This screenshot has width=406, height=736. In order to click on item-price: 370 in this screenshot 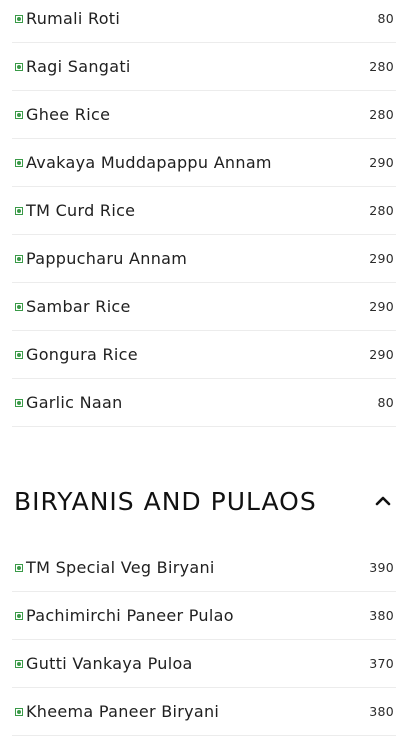, I will do `click(381, 663)`.